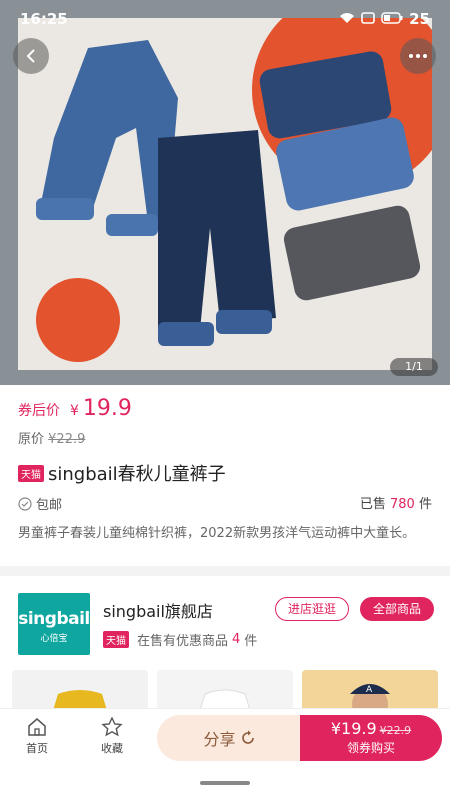 The width and height of the screenshot is (450, 800). I want to click on original-price: 原价 ¥22.9, so click(51, 437).